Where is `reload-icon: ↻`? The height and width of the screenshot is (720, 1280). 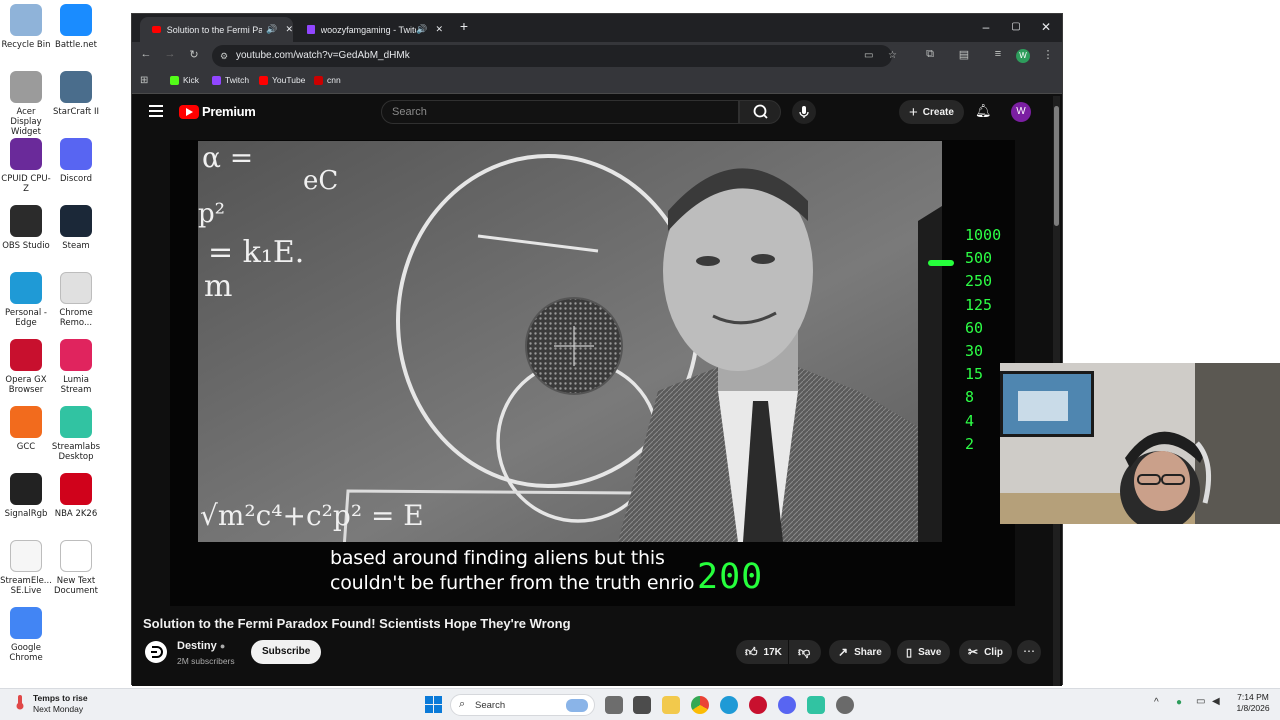 reload-icon: ↻ is located at coordinates (194, 54).